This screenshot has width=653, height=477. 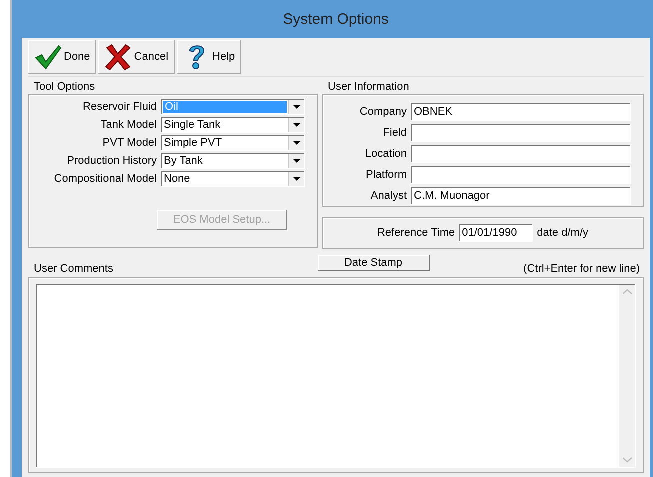 I want to click on dropdown-value: None, so click(x=177, y=179).